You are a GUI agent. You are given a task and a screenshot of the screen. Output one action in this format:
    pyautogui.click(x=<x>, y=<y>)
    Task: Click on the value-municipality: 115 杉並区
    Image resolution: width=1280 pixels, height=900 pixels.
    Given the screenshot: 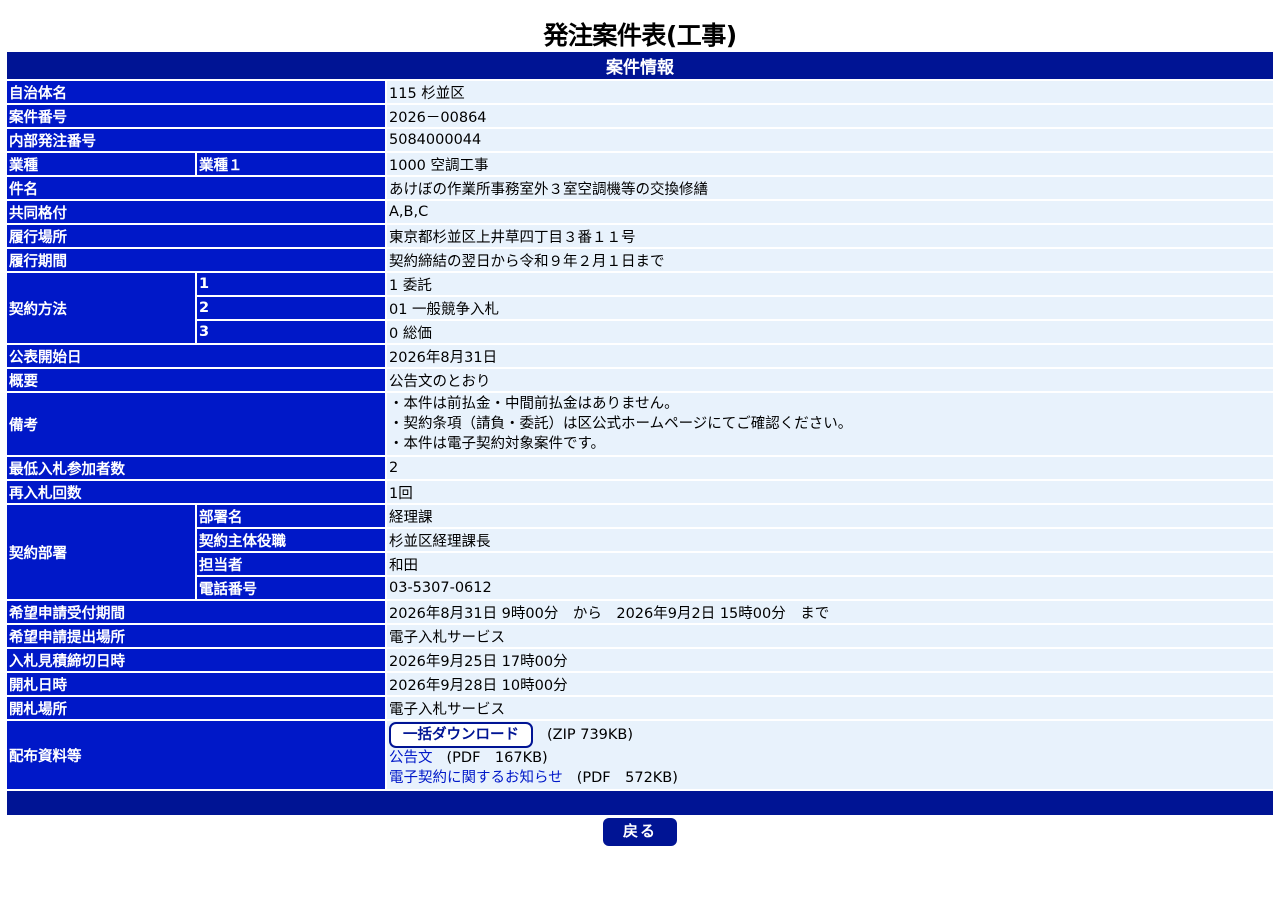 What is the action you would take?
    pyautogui.click(x=830, y=93)
    